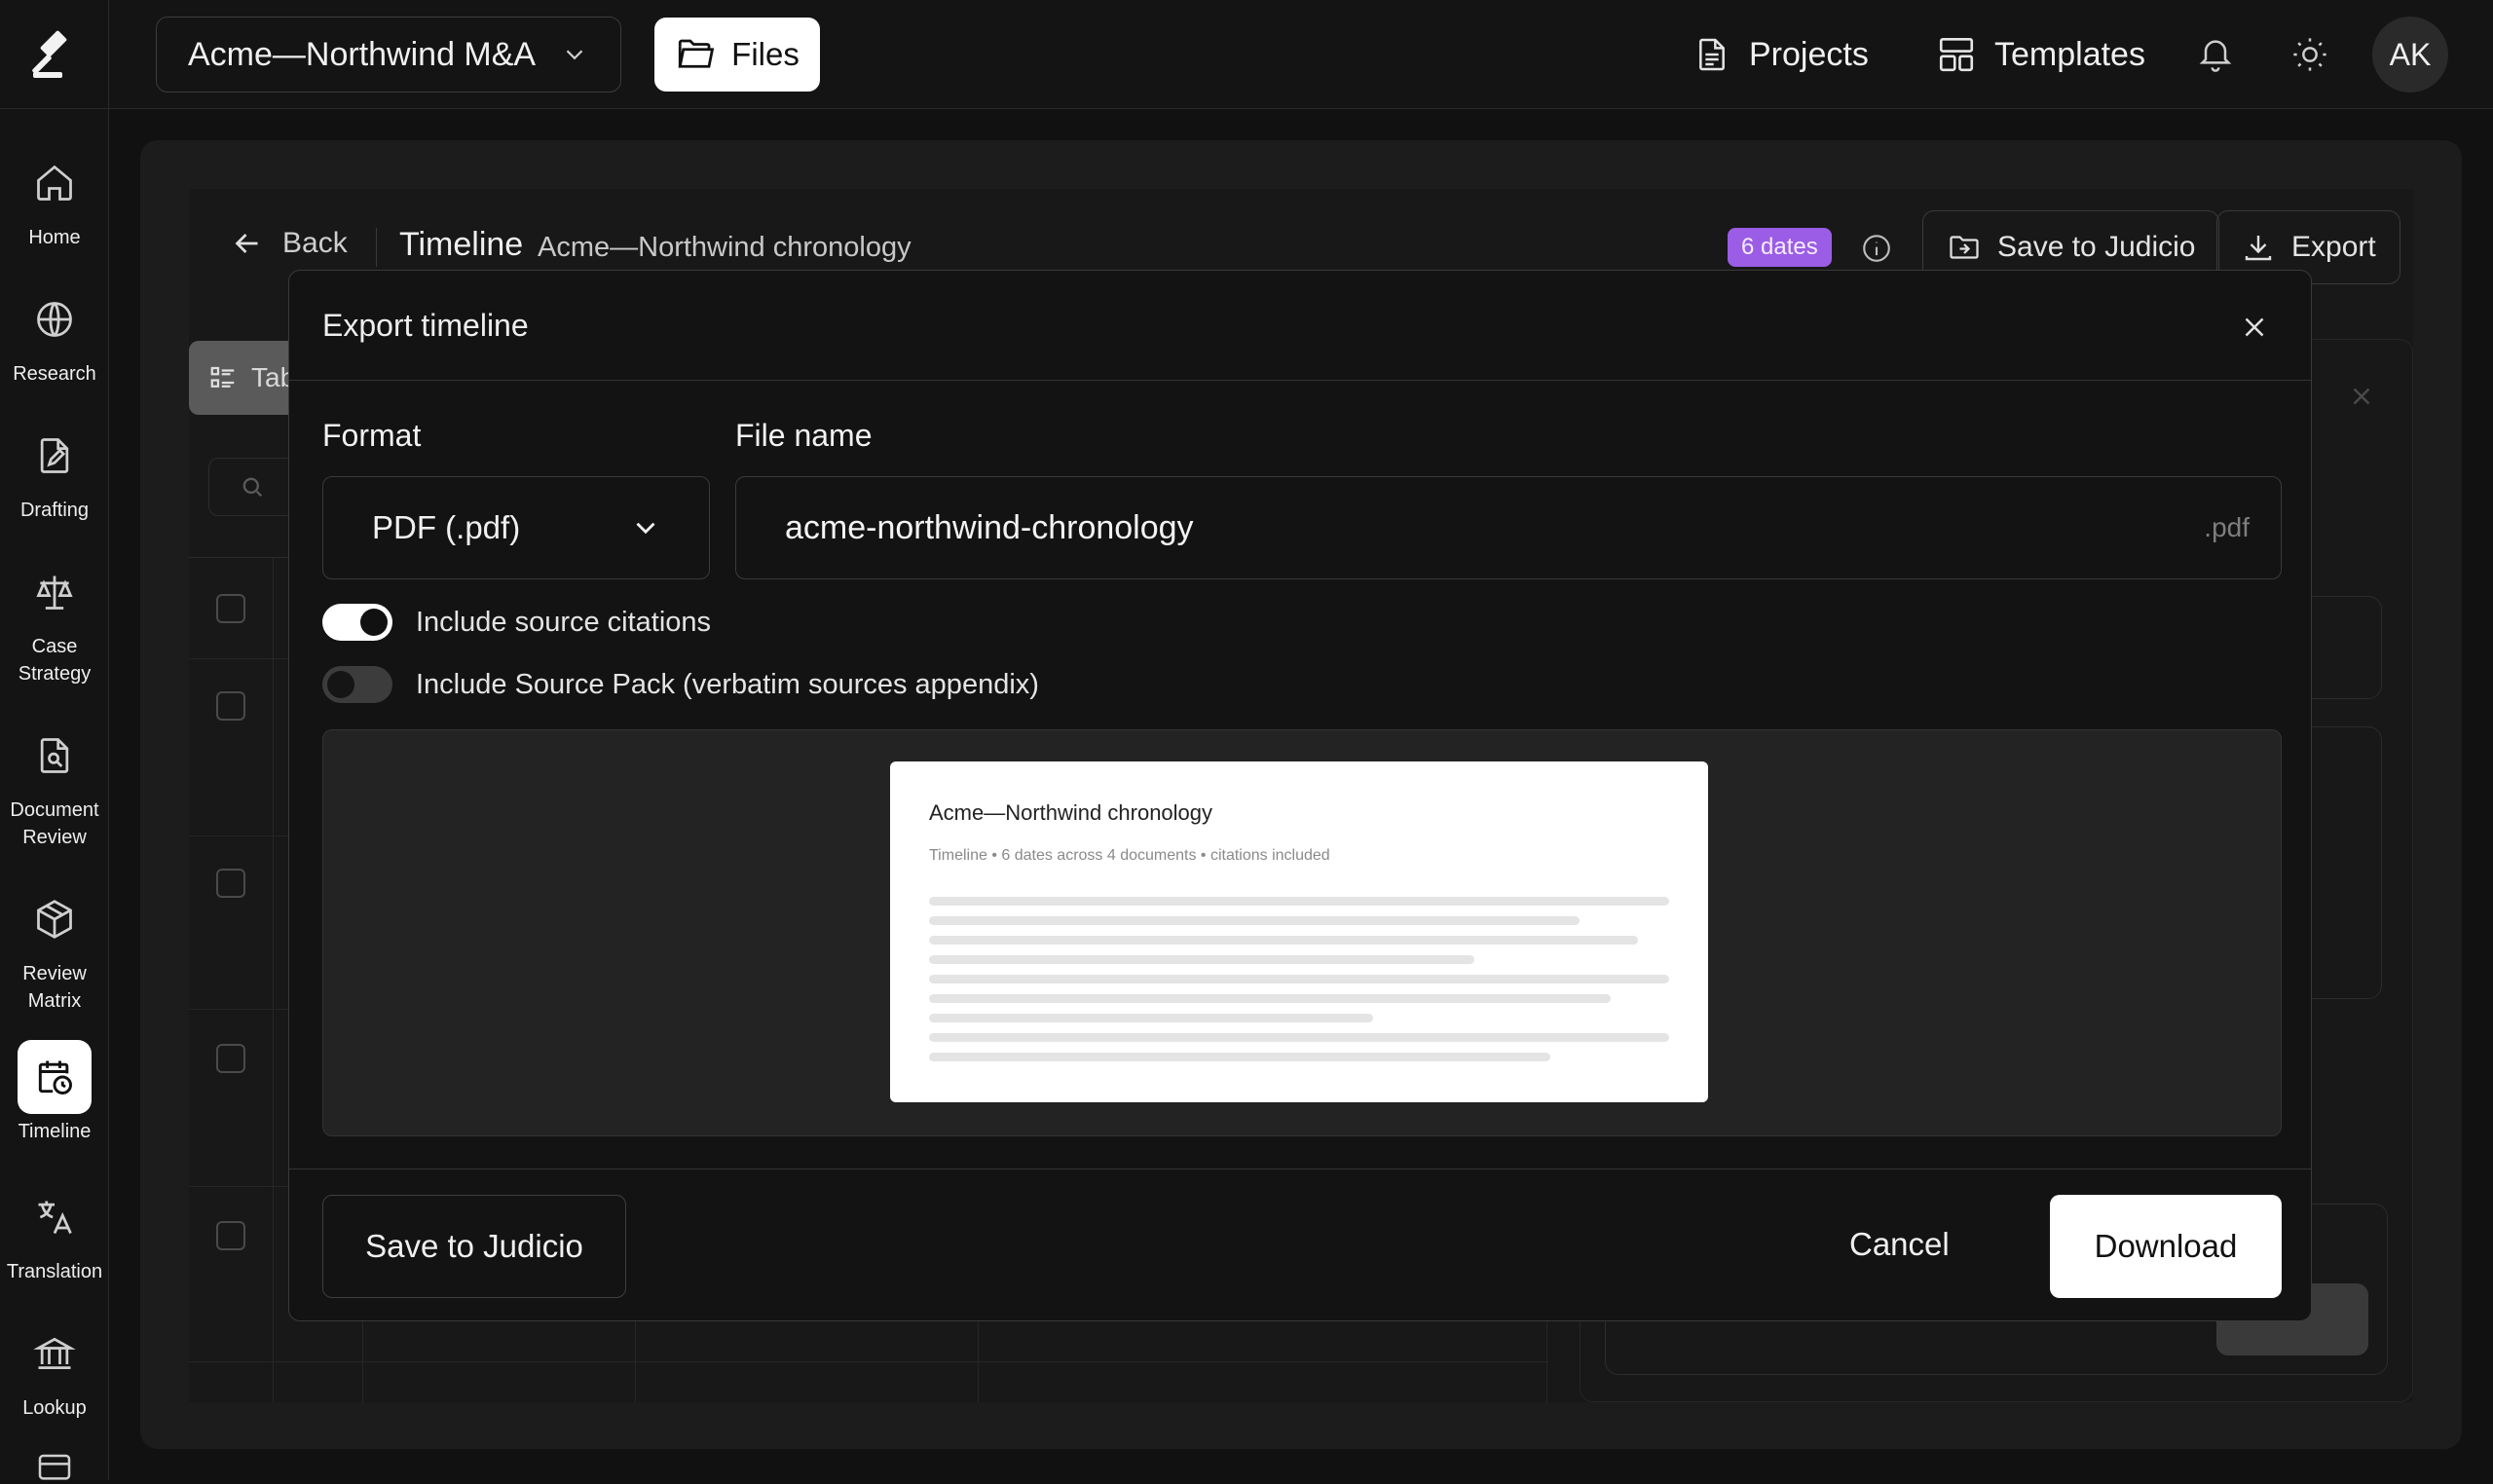 This screenshot has width=2493, height=1484. Describe the element at coordinates (55, 1354) in the screenshot. I see `bank-icon` at that location.